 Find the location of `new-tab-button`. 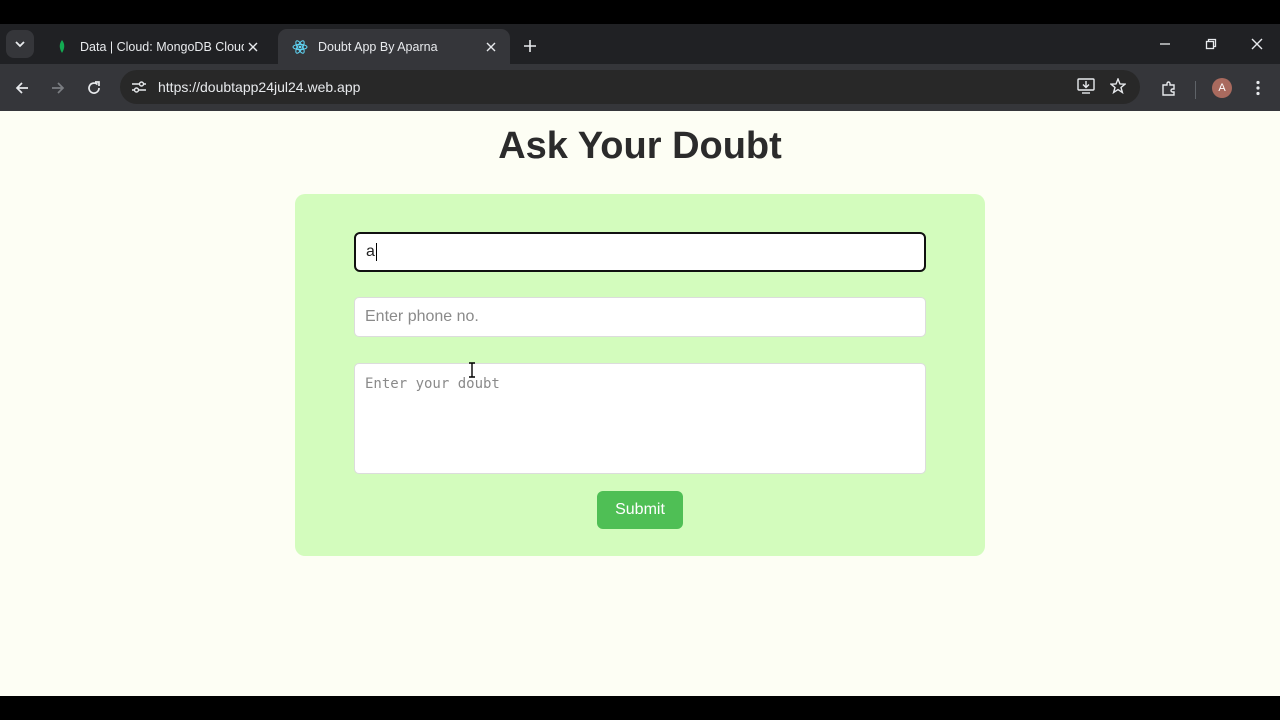

new-tab-button is located at coordinates (530, 46).